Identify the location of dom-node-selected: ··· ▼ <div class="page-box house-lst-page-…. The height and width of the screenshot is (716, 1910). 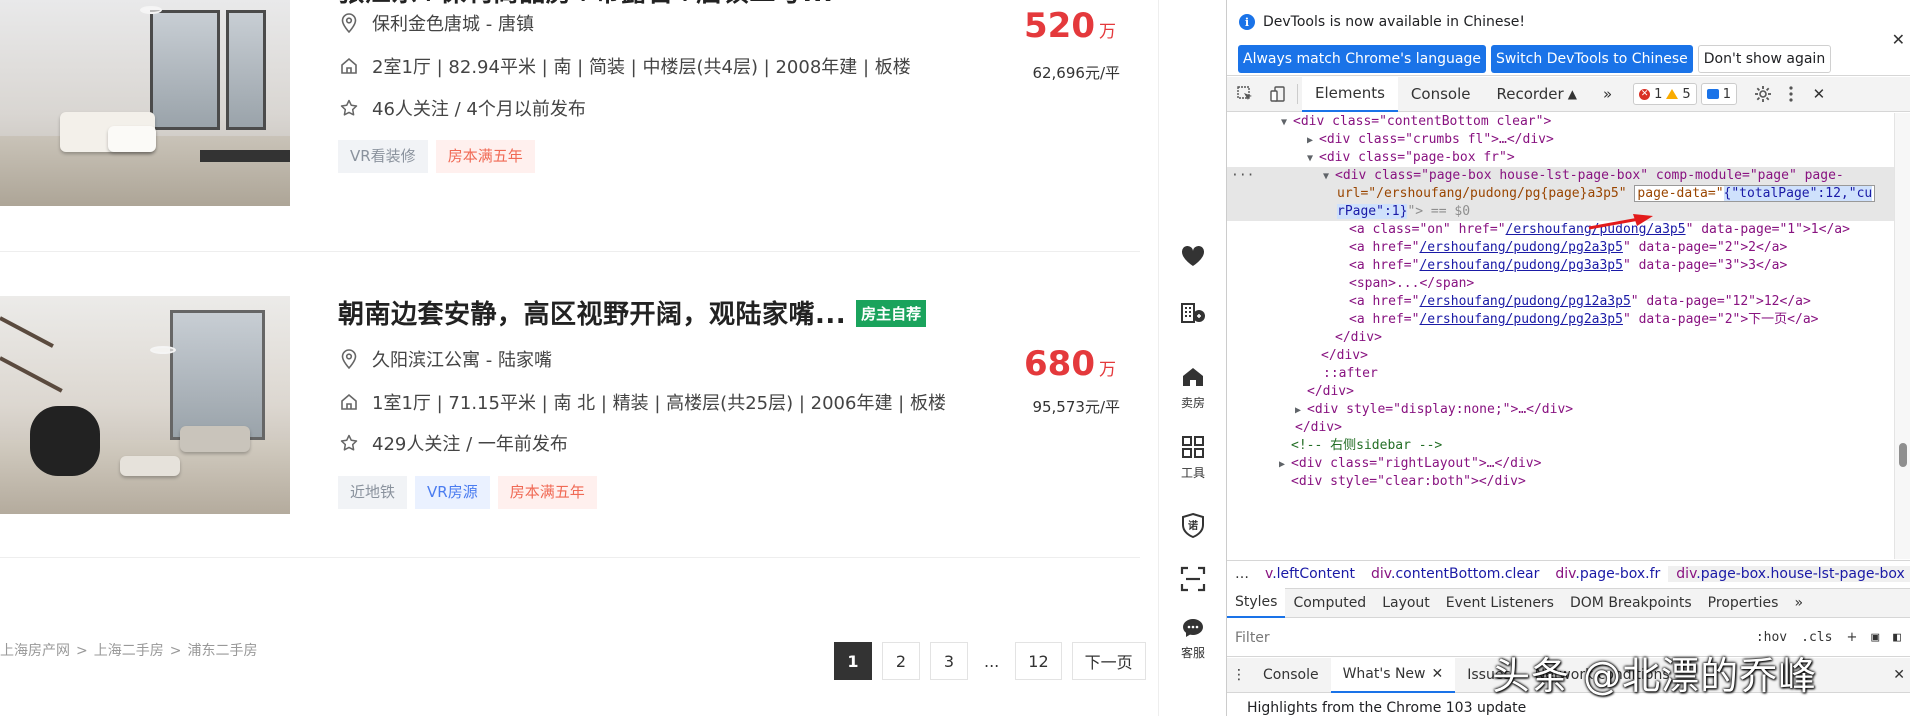
(1561, 176).